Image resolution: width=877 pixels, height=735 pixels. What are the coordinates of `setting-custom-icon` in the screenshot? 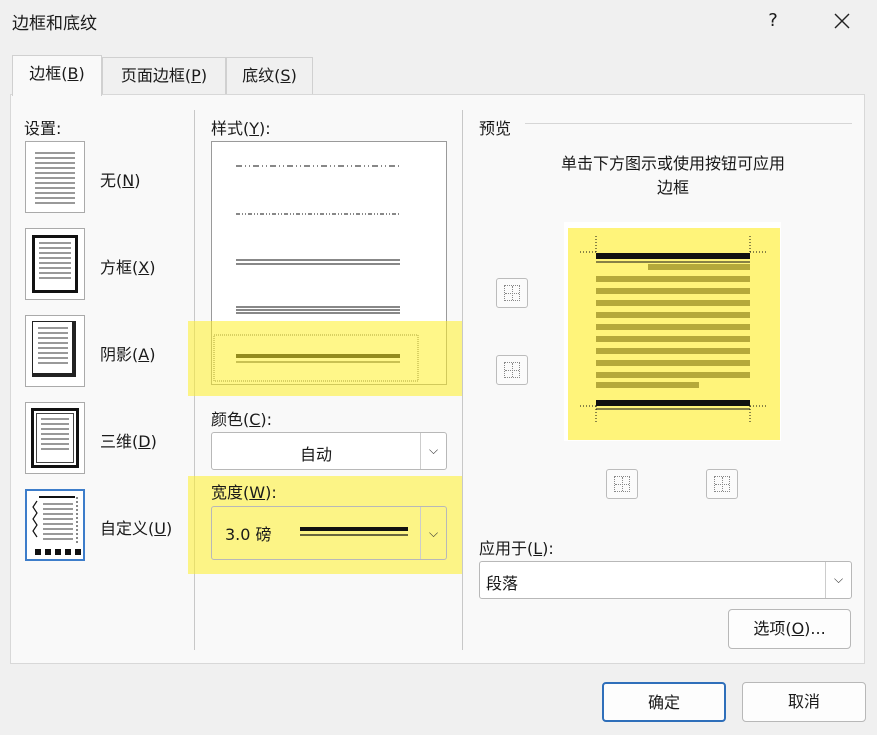 It's located at (55, 525).